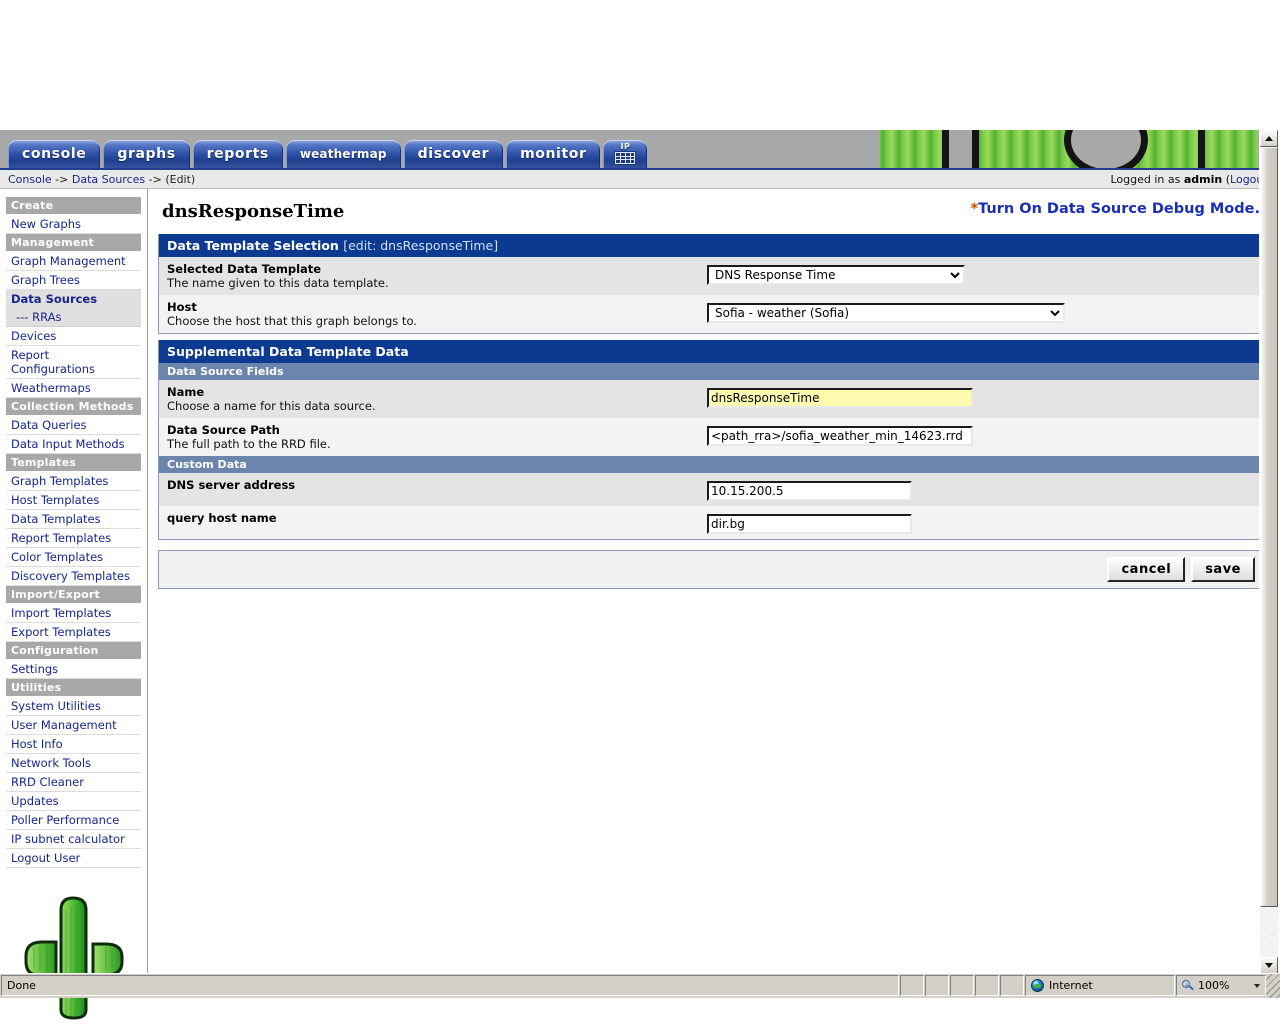 This screenshot has height=1030, width=1280. What do you see at coordinates (840, 398) in the screenshot?
I see `name-input` at bounding box center [840, 398].